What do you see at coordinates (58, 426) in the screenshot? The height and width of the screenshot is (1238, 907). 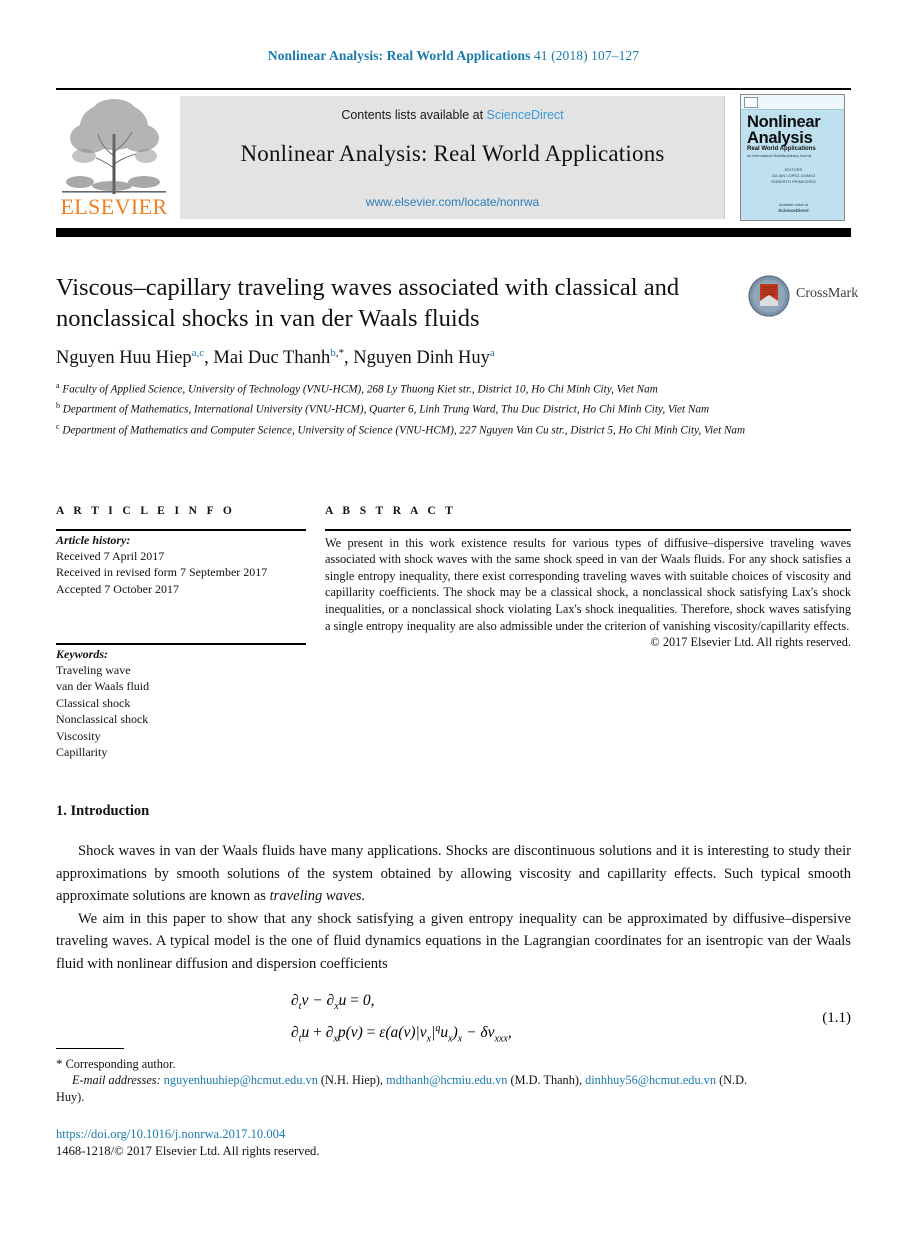 I see `affiliation-c-label: c` at bounding box center [58, 426].